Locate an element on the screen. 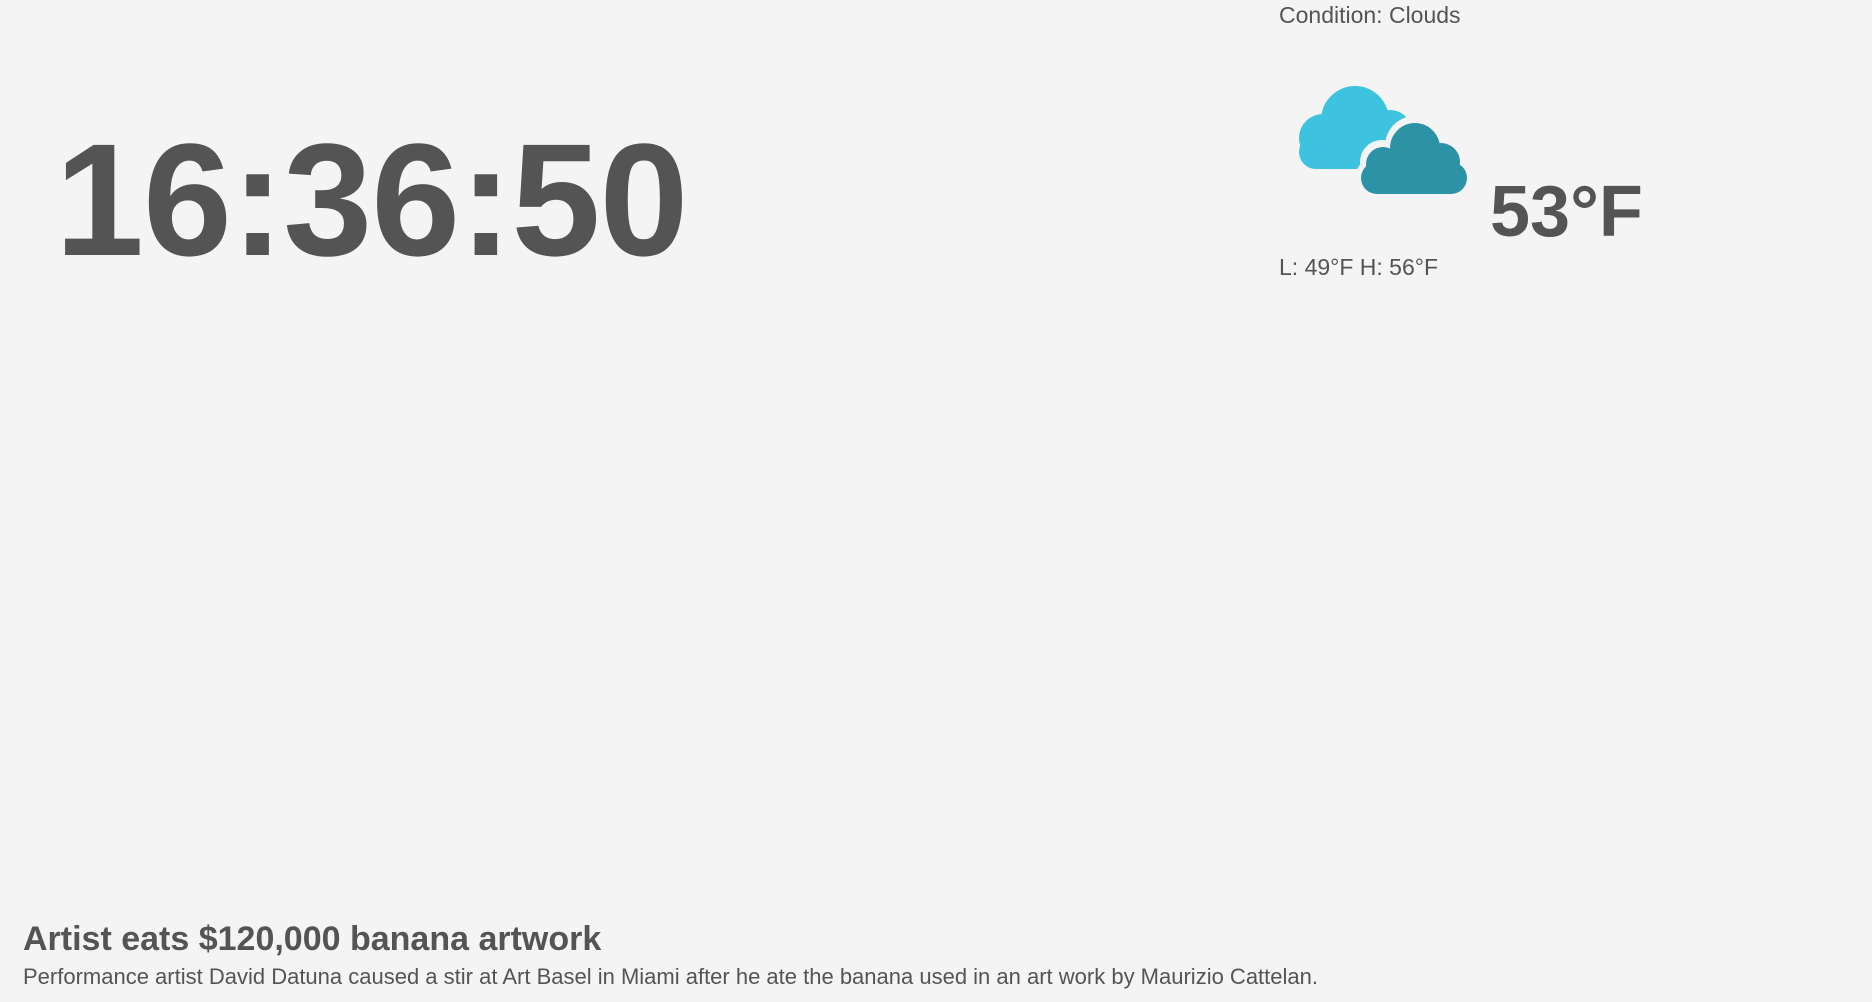 The height and width of the screenshot is (1002, 1872). clouds-icon is located at coordinates (1384, 140).